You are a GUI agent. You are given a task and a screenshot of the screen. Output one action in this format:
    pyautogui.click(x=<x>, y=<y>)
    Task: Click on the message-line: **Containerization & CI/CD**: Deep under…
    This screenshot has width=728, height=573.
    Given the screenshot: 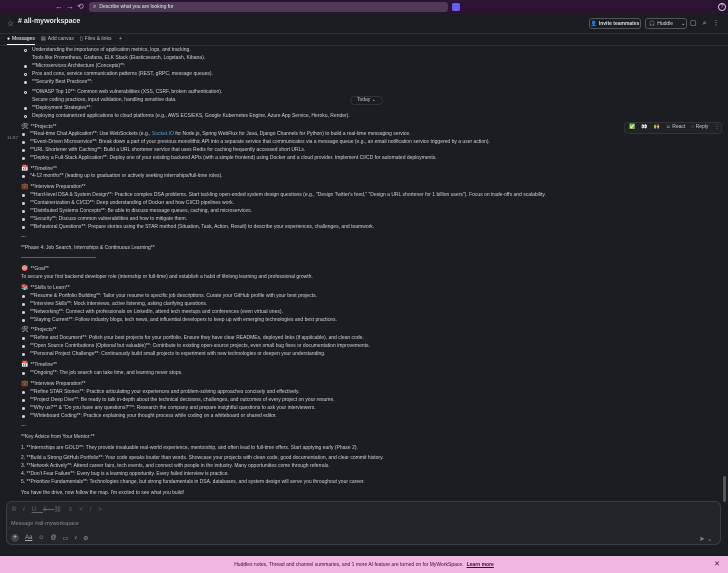 What is the action you would take?
    pyautogui.click(x=132, y=204)
    